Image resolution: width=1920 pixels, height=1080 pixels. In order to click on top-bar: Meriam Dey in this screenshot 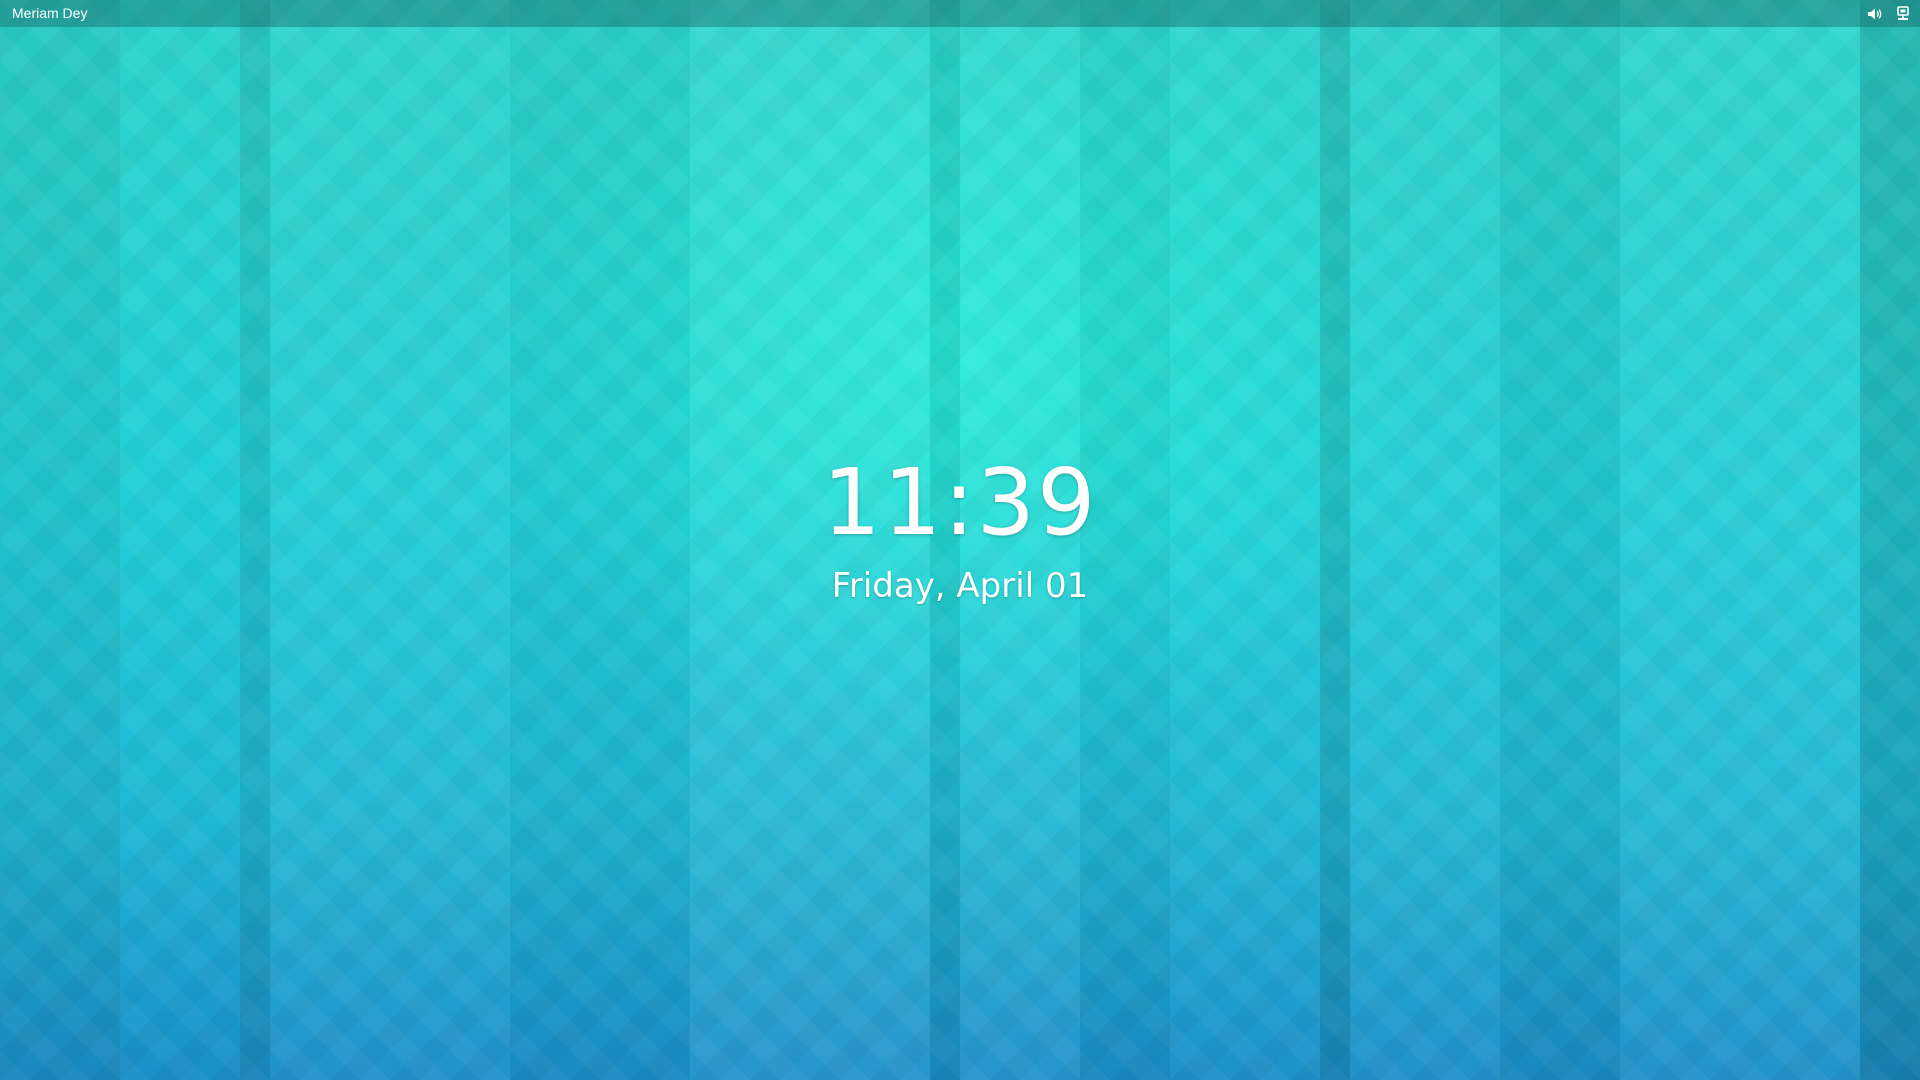, I will do `click(960, 13)`.